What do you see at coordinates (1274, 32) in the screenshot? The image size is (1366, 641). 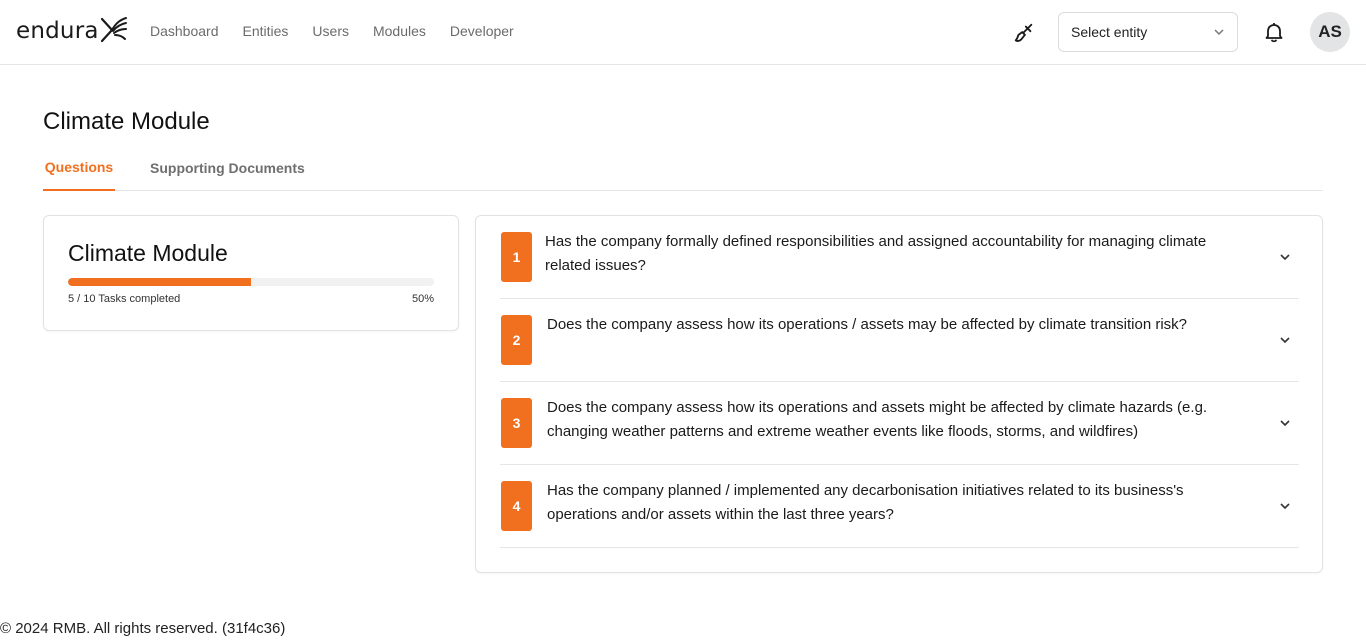 I see `notifications-bell-icon` at bounding box center [1274, 32].